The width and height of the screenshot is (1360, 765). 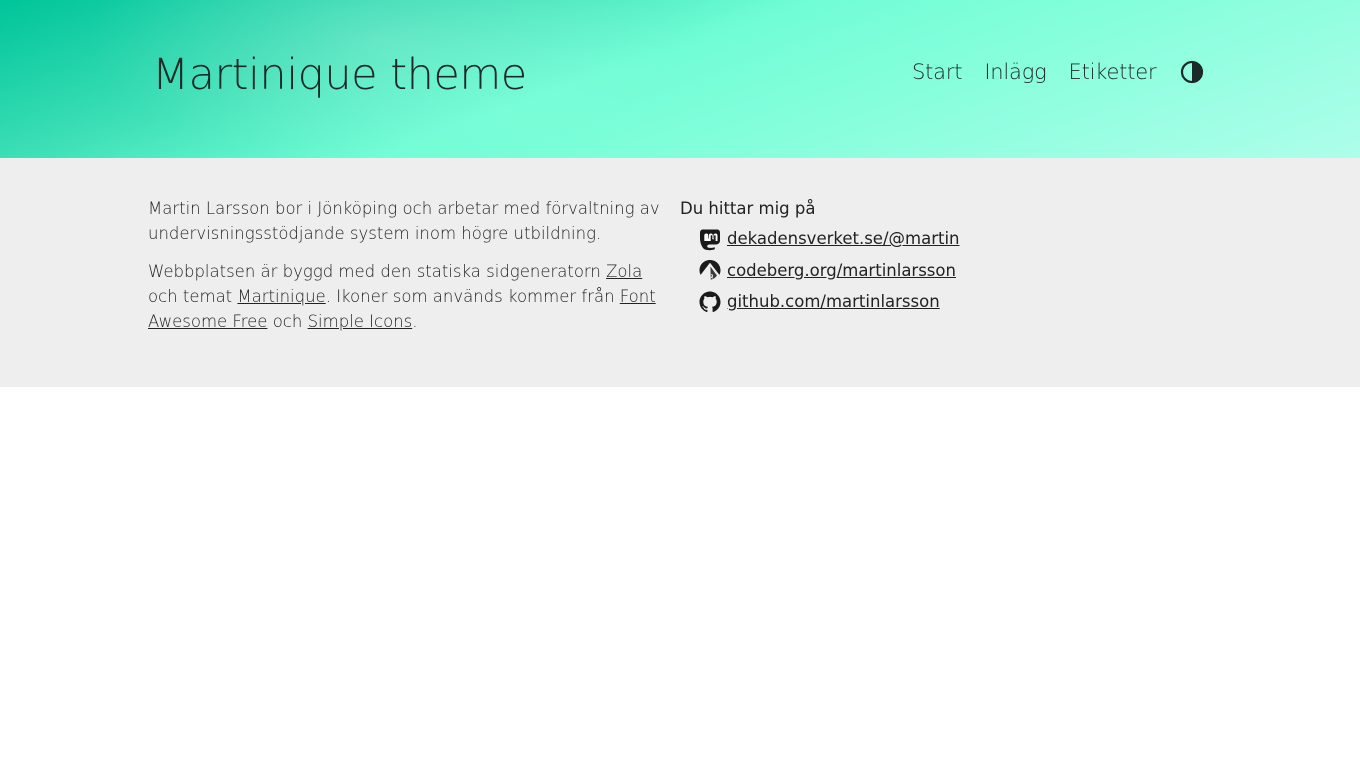 What do you see at coordinates (833, 301) in the screenshot?
I see `github-link: github.com/martinlarsson` at bounding box center [833, 301].